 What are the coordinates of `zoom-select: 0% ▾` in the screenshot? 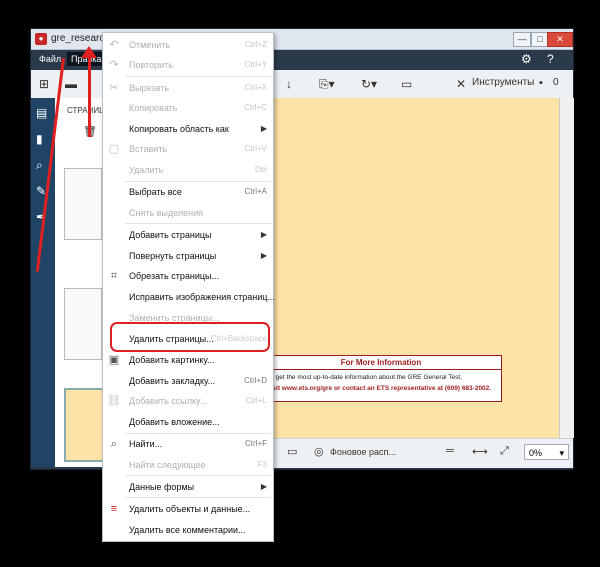 It's located at (546, 452).